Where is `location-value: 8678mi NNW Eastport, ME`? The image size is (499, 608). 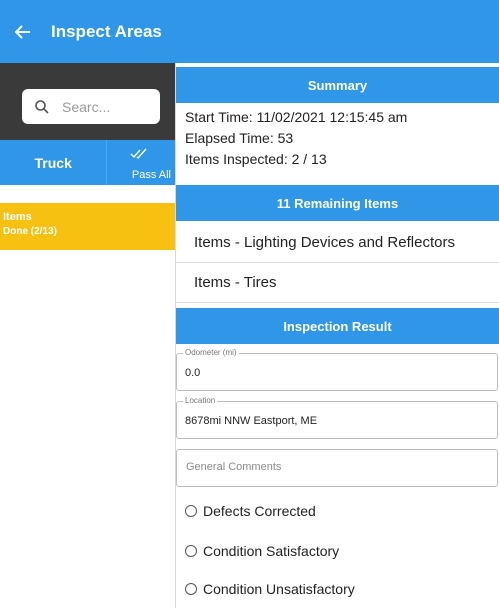 location-value: 8678mi NNW Eastport, ME is located at coordinates (251, 421).